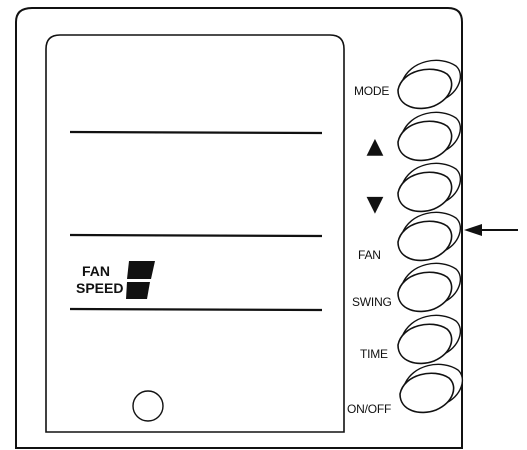  I want to click on fan-speed-bar-low, so click(138, 290).